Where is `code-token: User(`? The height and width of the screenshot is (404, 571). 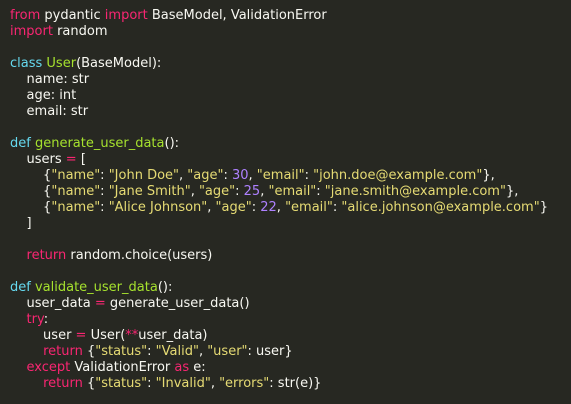 code-token: User( is located at coordinates (106, 335).